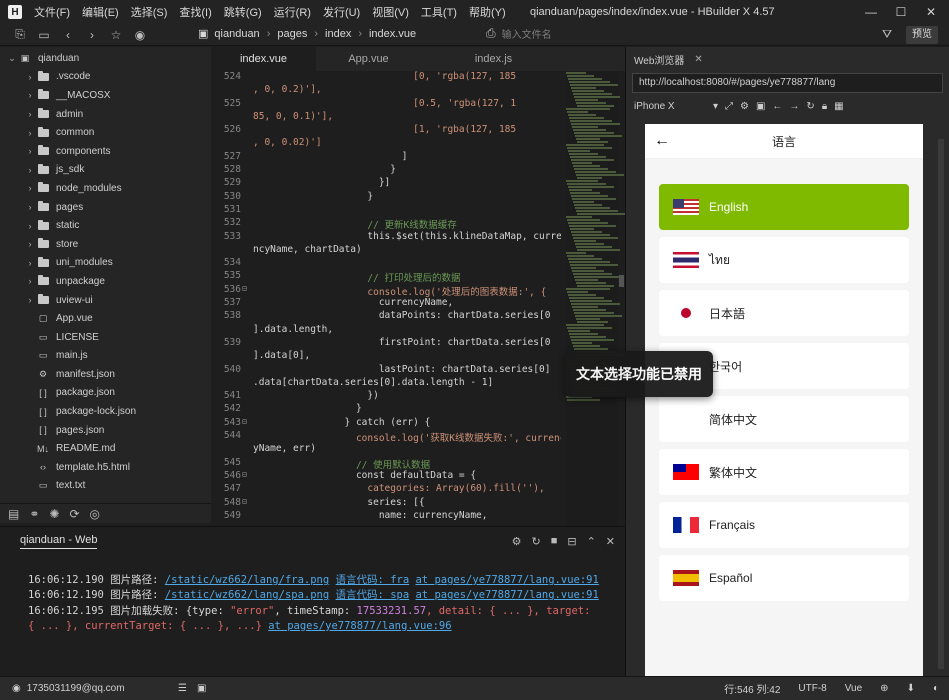 This screenshot has width=949, height=700. I want to click on project-root: ⌄ ▣ qianduan, so click(105, 58).